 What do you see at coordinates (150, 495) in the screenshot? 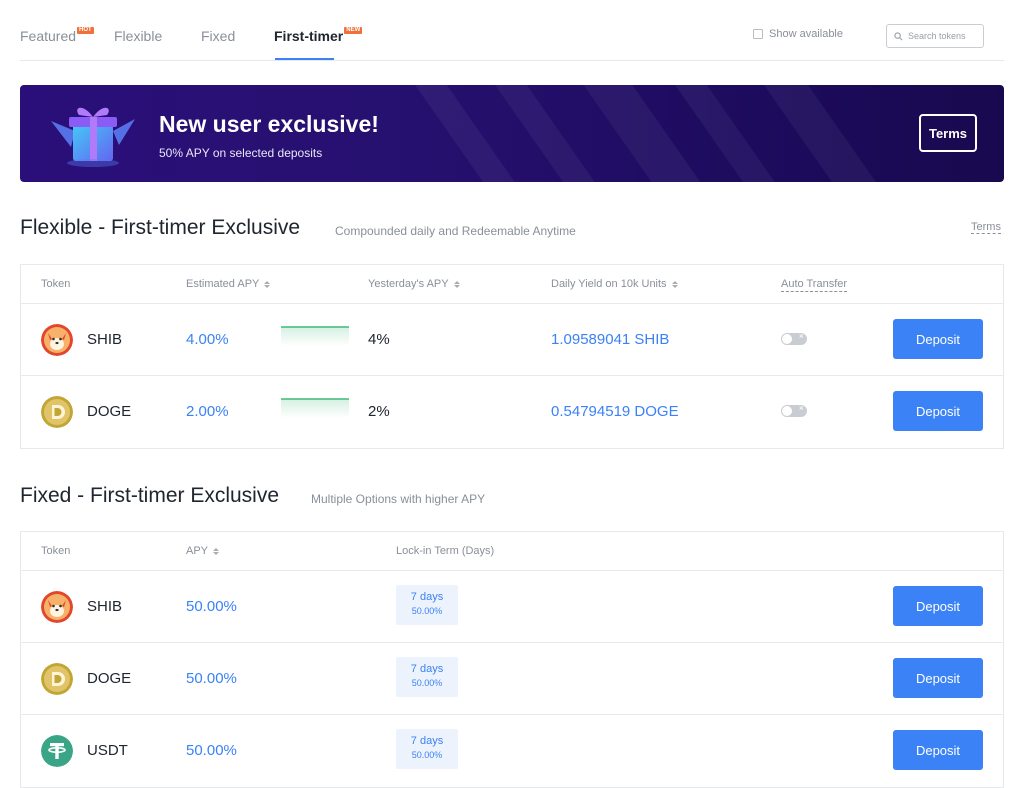
I see `fixed-section-title: Fixed - First-timer Exclusive` at bounding box center [150, 495].